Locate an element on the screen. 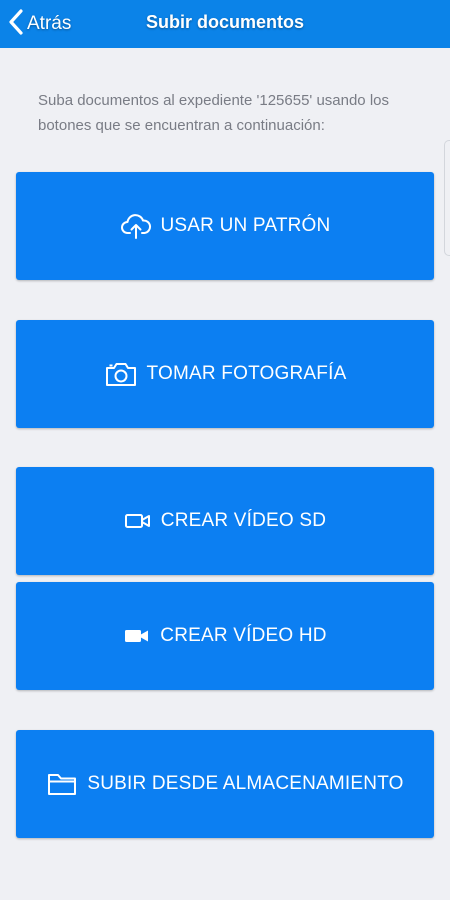  take-photo-button: TOMAR FOTOGRAFÍA is located at coordinates (225, 374).